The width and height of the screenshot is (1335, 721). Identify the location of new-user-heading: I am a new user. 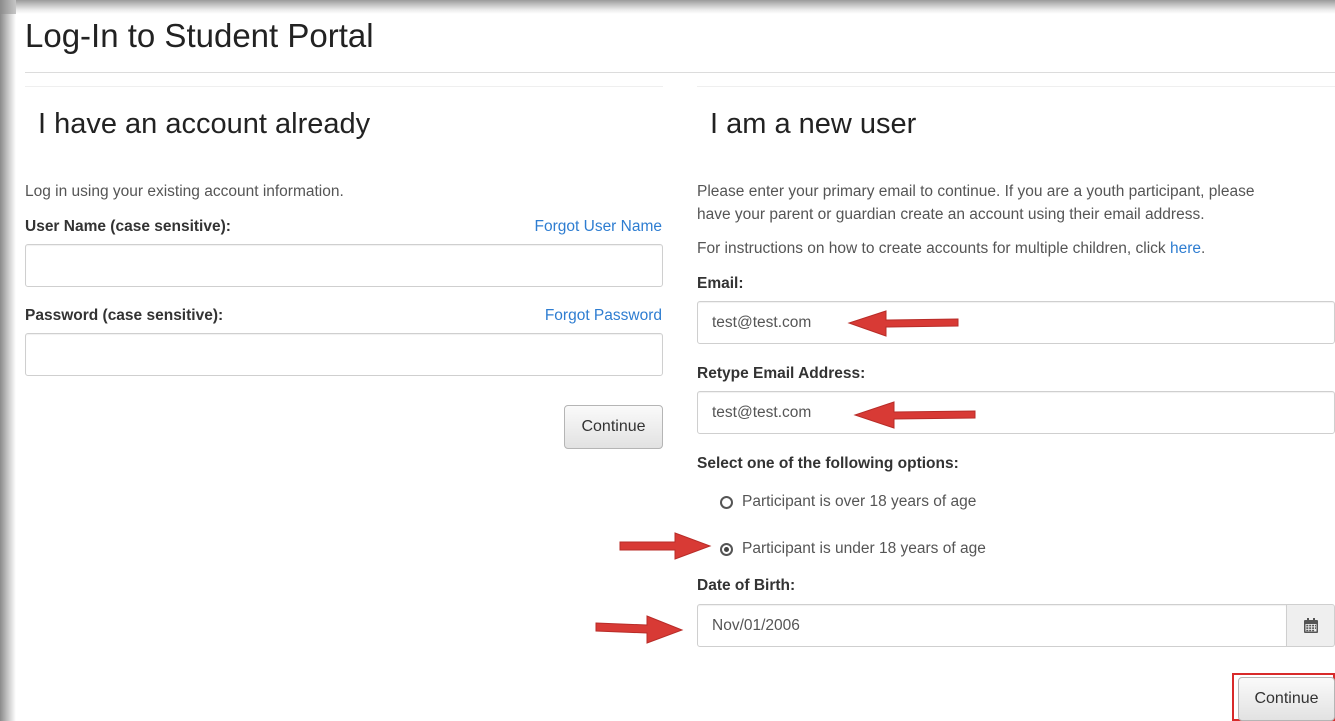
(813, 124).